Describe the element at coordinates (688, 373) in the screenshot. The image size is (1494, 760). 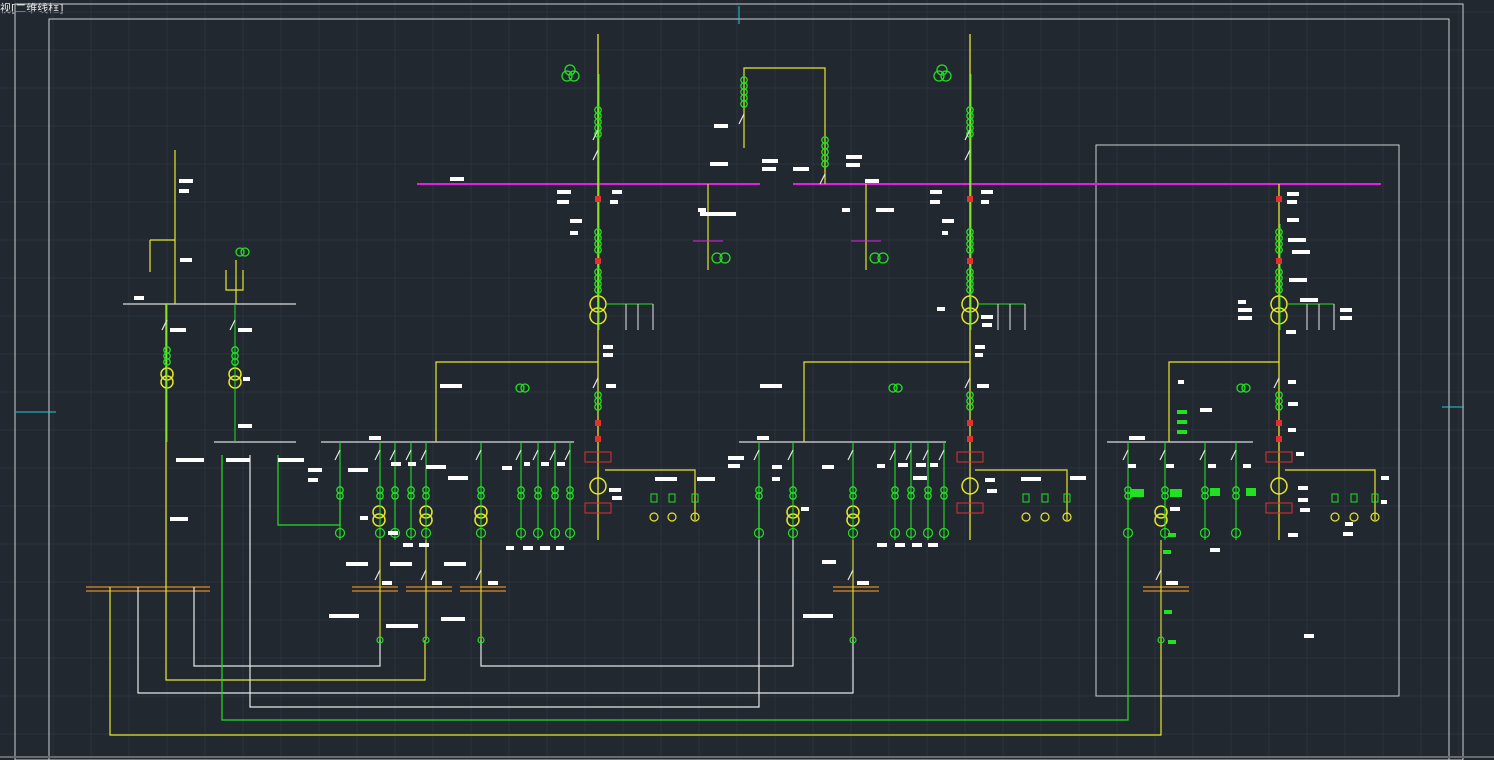
I see `distribution-busbars` at that location.